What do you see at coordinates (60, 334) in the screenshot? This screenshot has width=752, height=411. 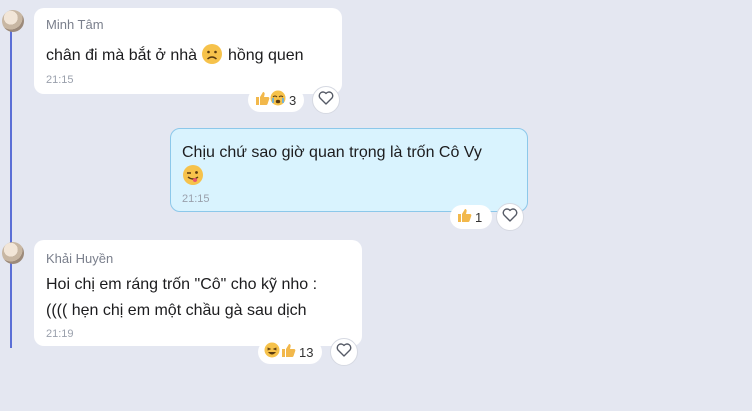 I see `message-time: 21:19` at bounding box center [60, 334].